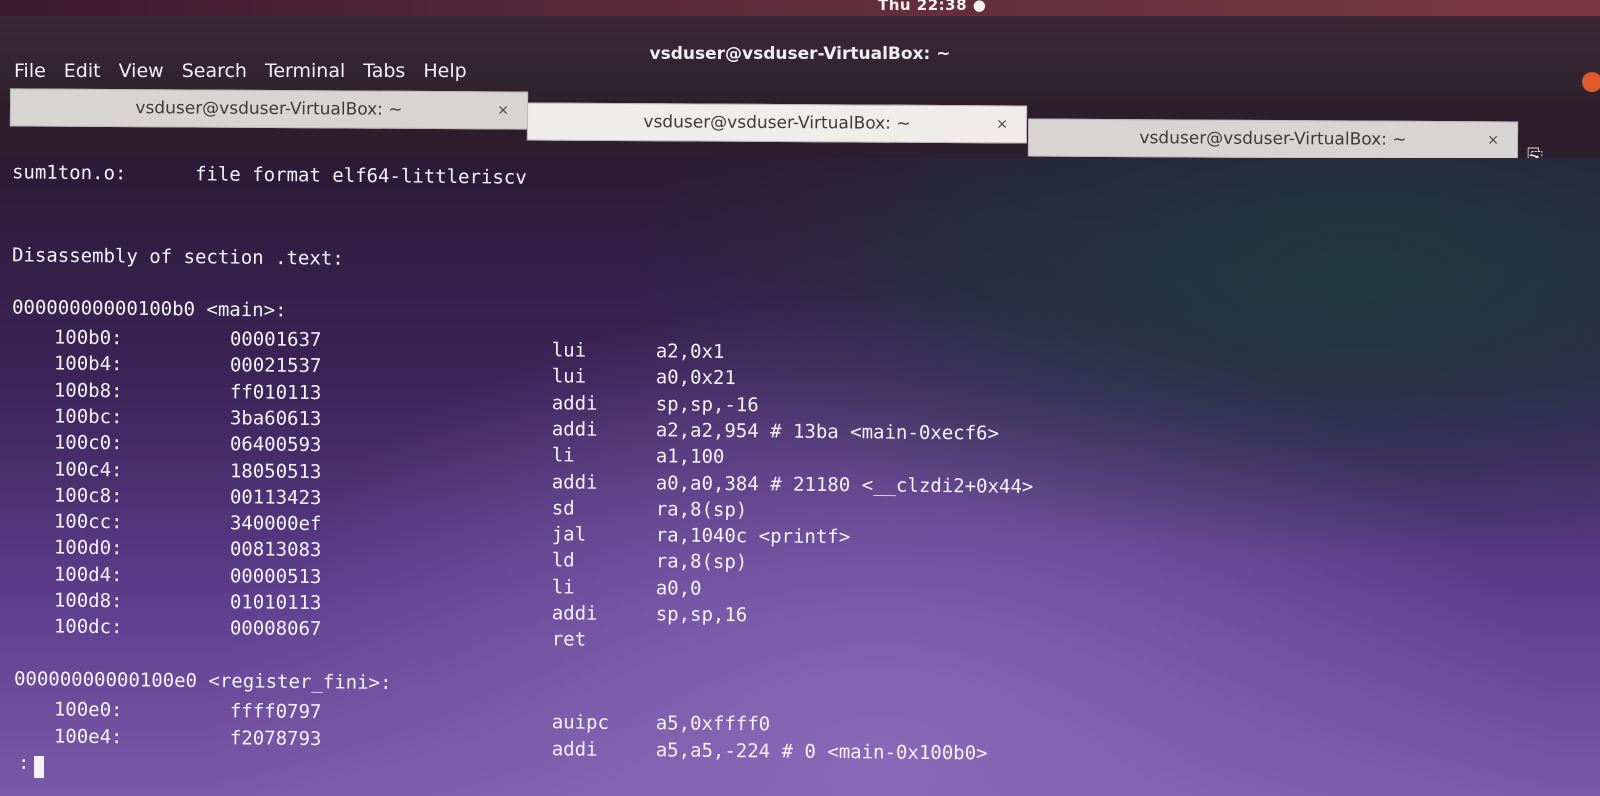  Describe the element at coordinates (149, 309) in the screenshot. I see `main-symbol-label: 00000000000100b0 <main>:` at that location.